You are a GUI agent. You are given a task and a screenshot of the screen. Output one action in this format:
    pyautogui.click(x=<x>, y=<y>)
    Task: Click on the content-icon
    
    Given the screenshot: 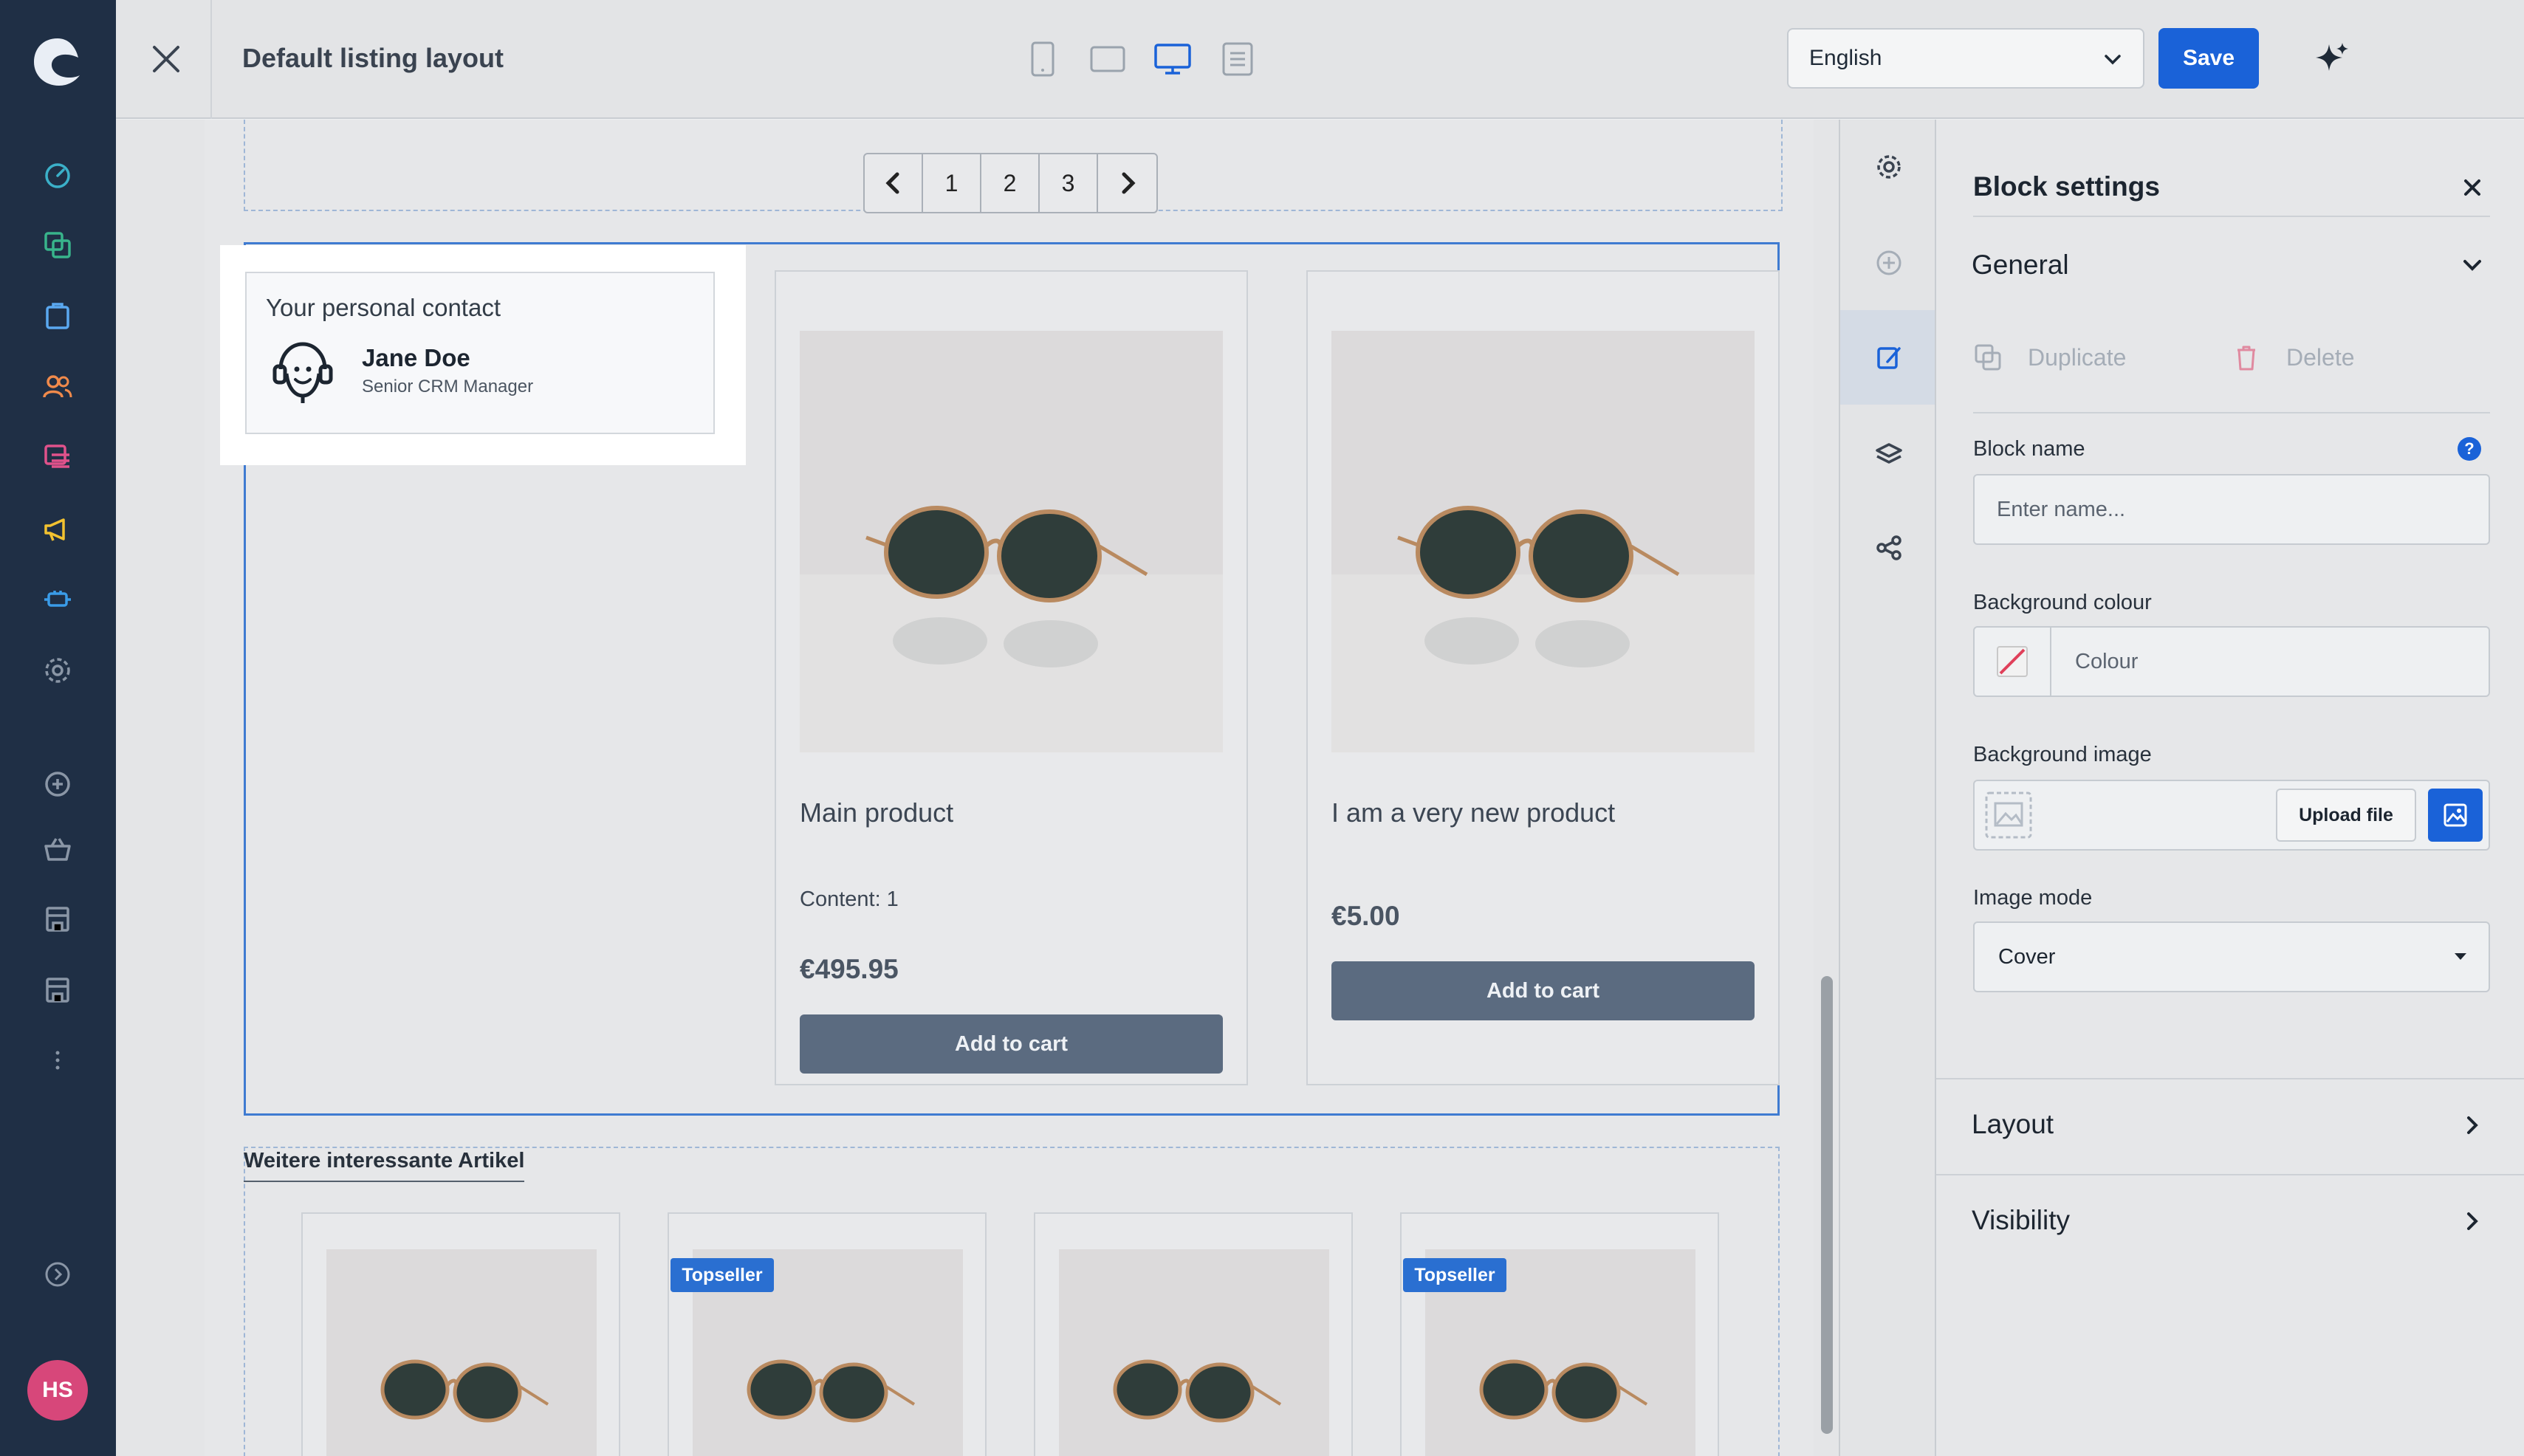 What is the action you would take?
    pyautogui.click(x=57, y=458)
    